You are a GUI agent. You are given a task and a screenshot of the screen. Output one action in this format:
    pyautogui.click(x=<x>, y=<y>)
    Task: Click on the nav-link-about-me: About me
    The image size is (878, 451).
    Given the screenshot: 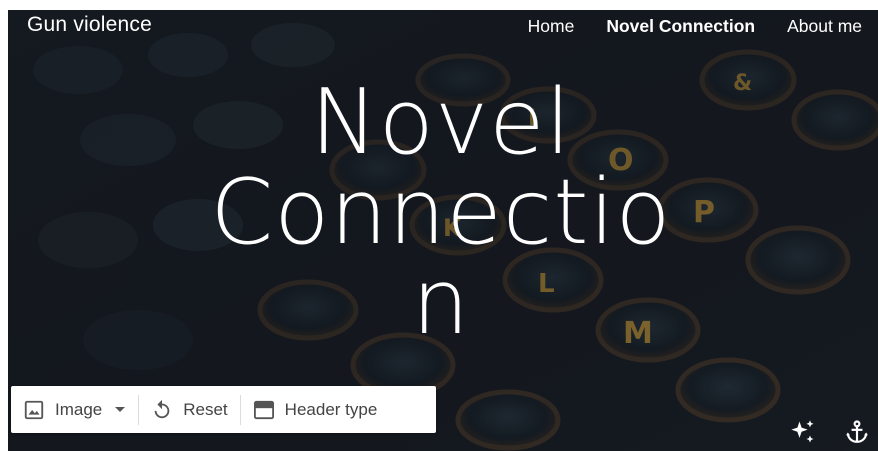 What is the action you would take?
    pyautogui.click(x=824, y=26)
    